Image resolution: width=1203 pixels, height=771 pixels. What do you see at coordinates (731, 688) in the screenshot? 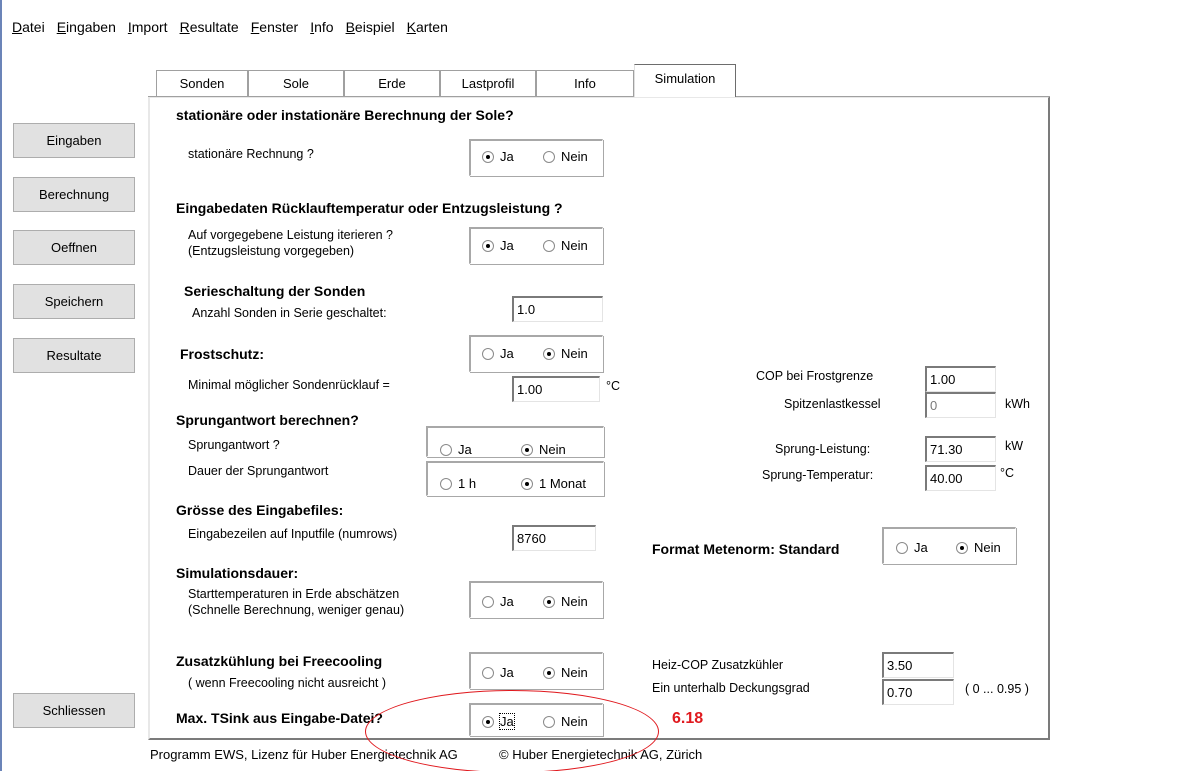
I see `deckungsgrad-label: Ein unterhalb Deckungsgrad` at bounding box center [731, 688].